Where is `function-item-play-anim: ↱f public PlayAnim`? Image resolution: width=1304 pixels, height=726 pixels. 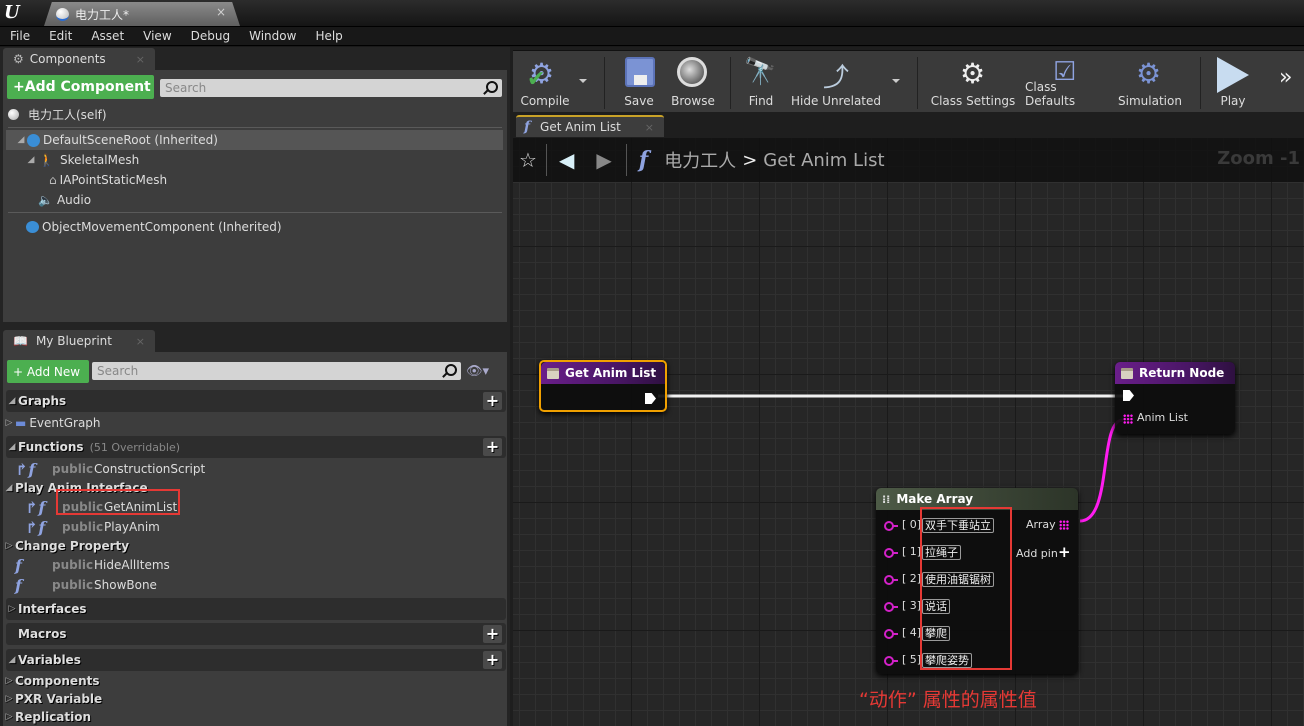
function-item-play-anim: ↱f public PlayAnim is located at coordinates (255, 527).